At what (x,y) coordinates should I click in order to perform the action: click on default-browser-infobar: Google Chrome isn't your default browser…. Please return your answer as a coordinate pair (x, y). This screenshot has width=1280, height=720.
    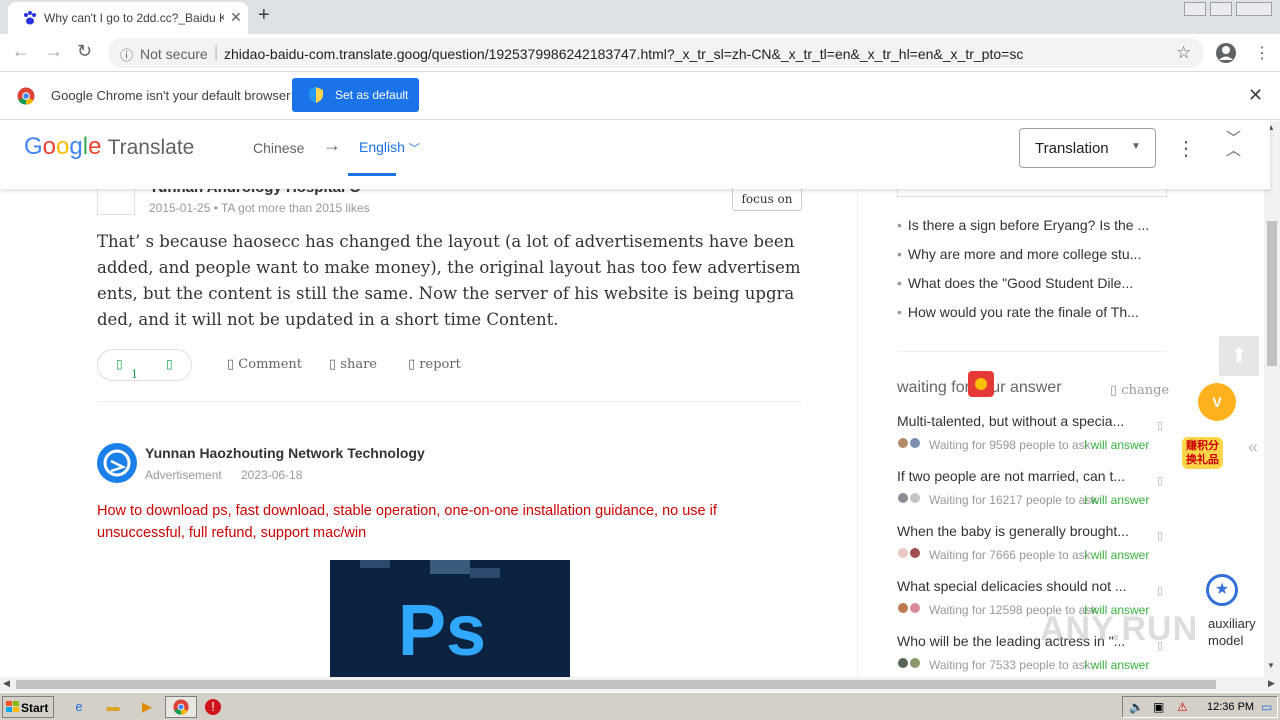
    Looking at the image, I should click on (640, 96).